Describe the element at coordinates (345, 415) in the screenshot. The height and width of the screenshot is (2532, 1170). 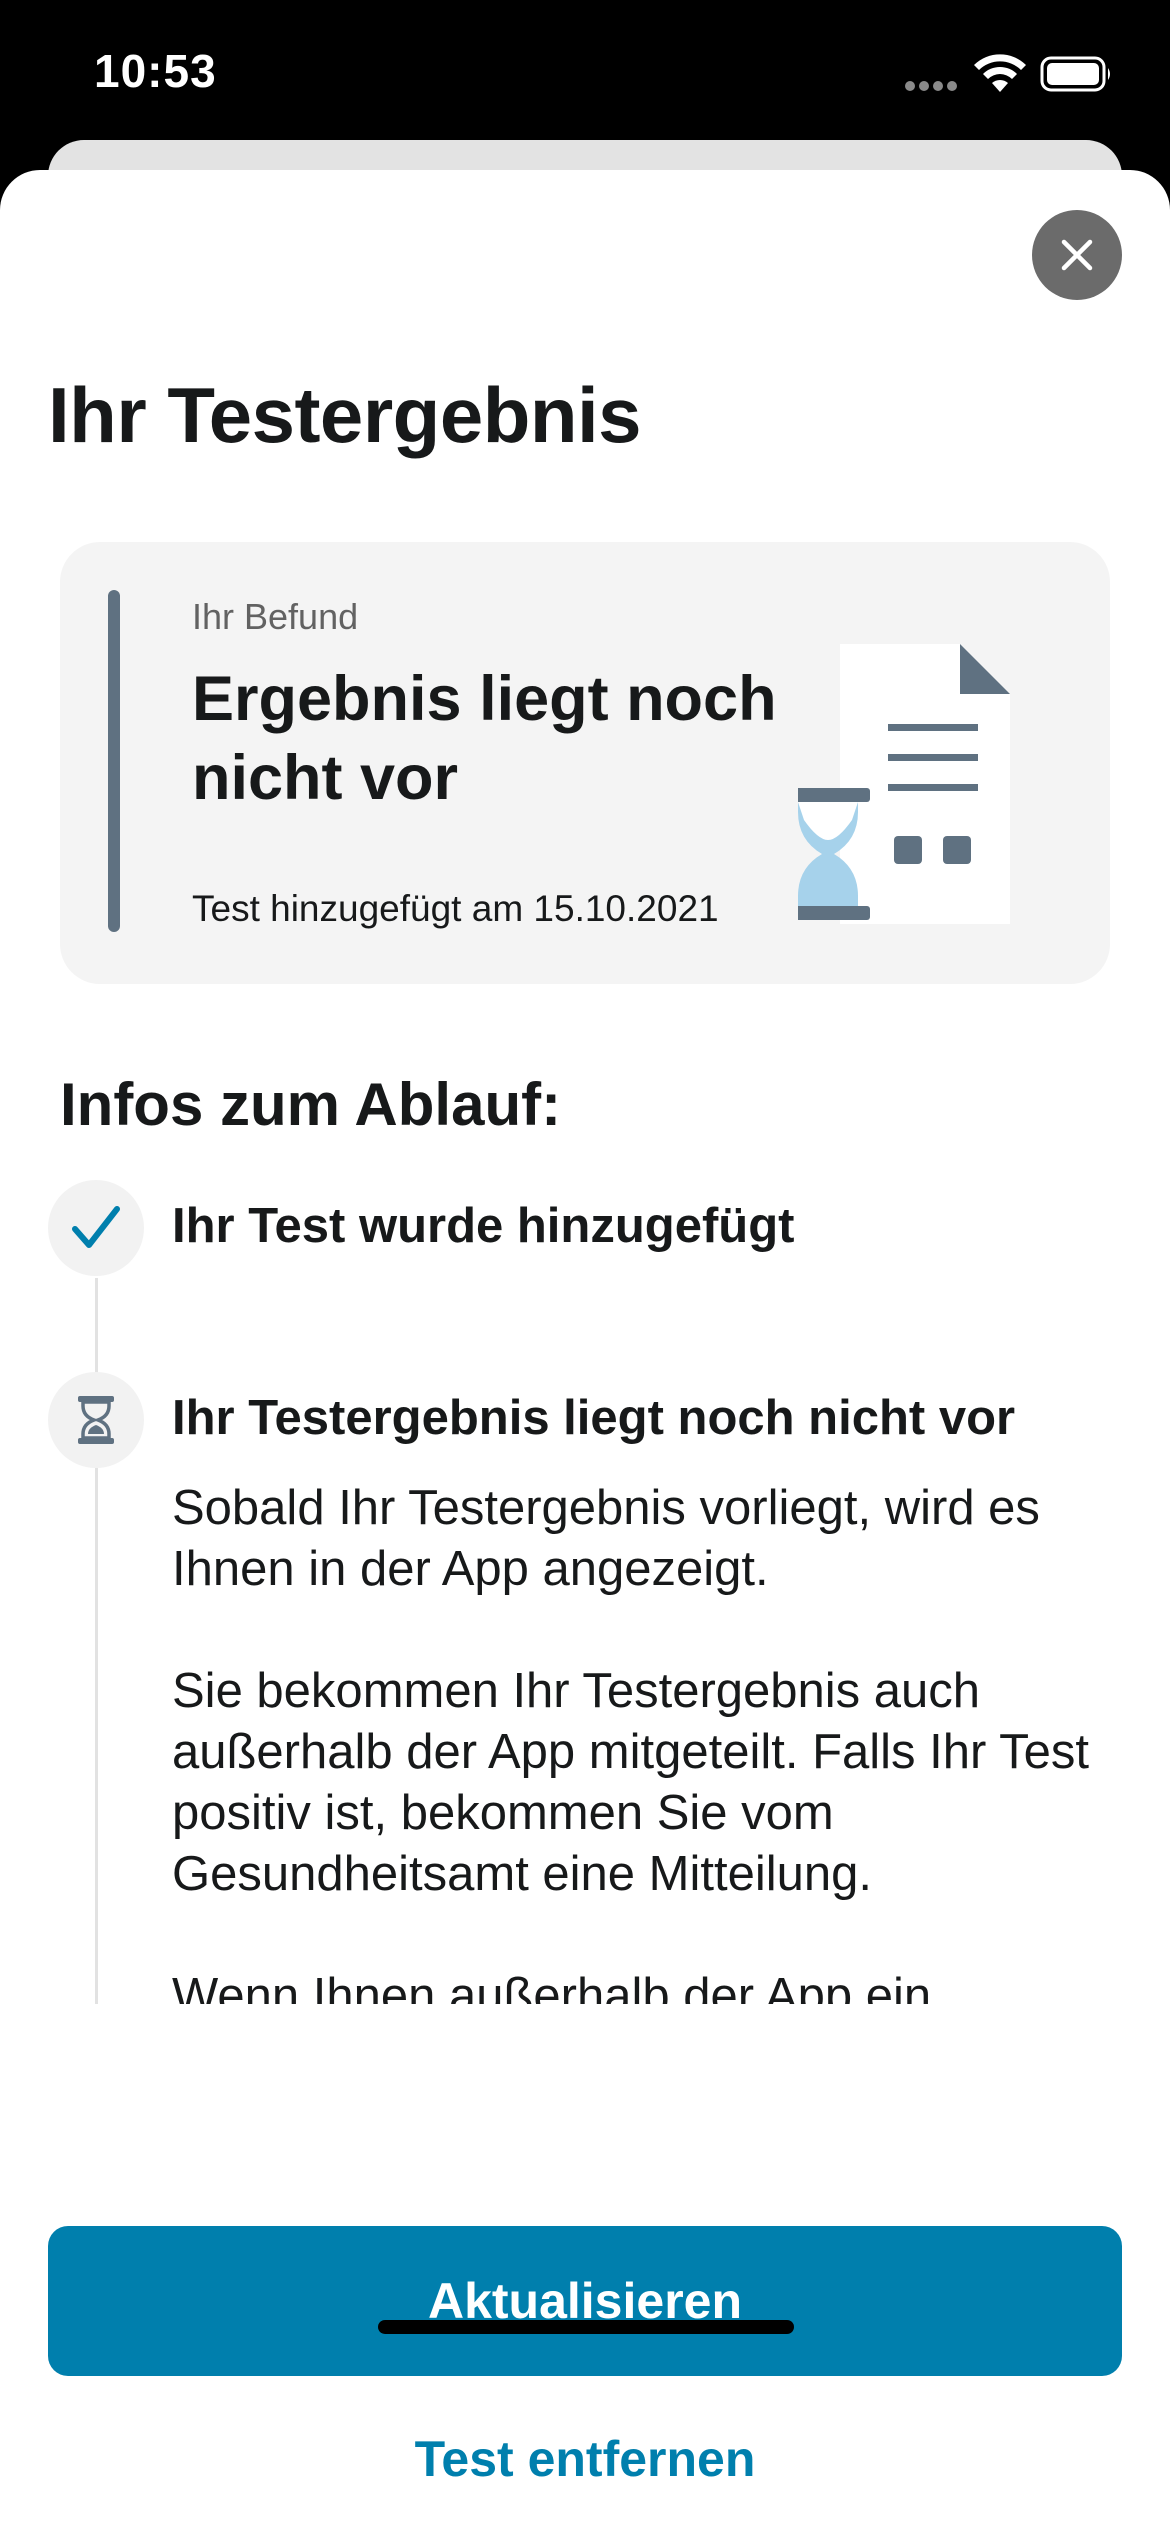
I see `page-title: Ihr Testergebnis` at that location.